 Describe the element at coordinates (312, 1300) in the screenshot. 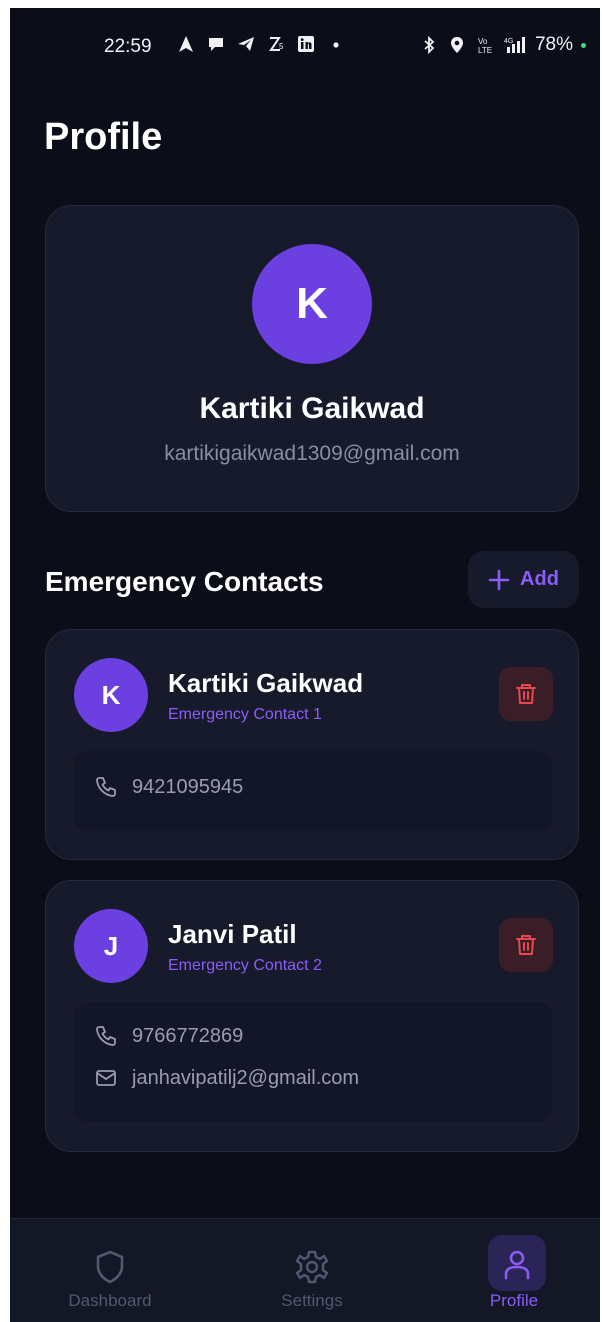

I see `nav-label-settings: Settings` at that location.